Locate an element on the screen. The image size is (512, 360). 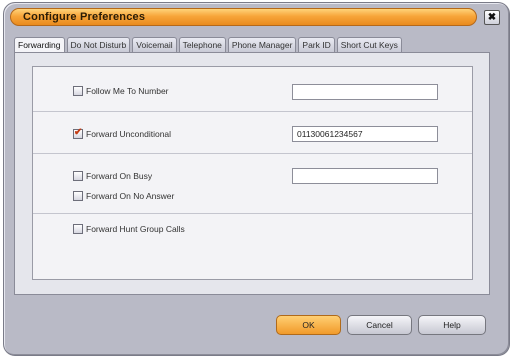
tab-park-id: Park ID is located at coordinates (316, 44).